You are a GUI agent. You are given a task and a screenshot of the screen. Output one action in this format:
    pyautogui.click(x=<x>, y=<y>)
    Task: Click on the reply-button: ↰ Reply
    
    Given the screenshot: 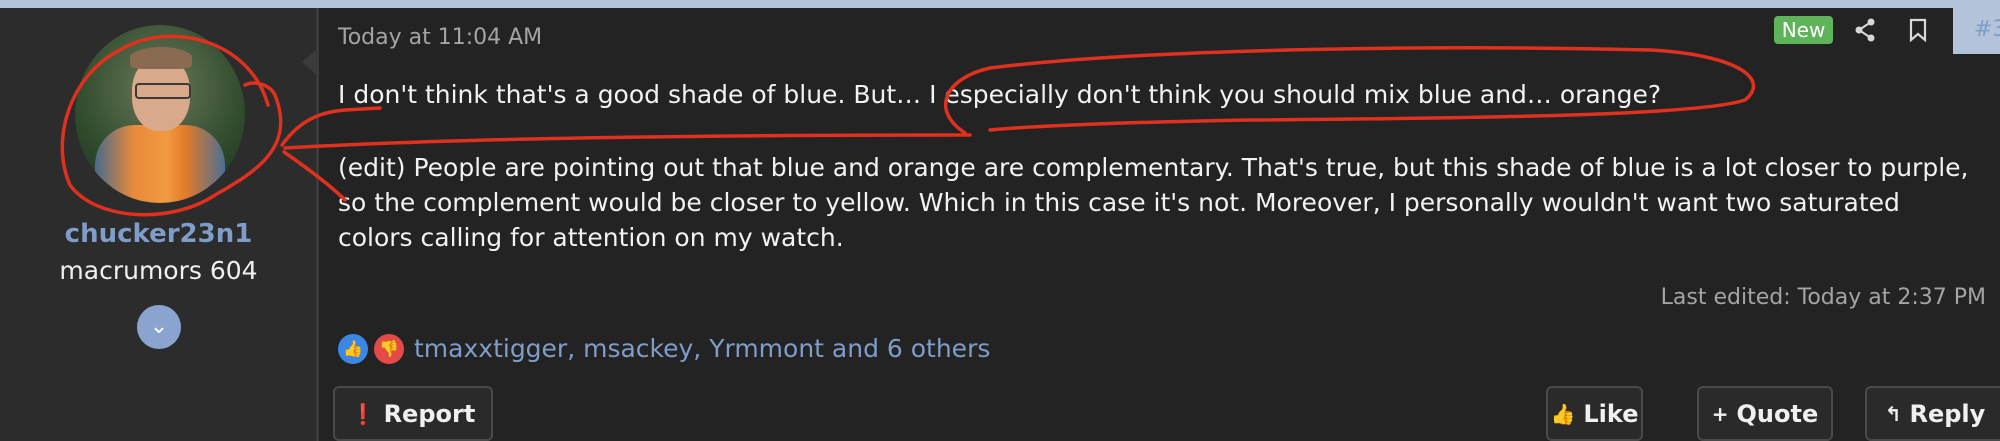 What is the action you would take?
    pyautogui.click(x=1932, y=413)
    